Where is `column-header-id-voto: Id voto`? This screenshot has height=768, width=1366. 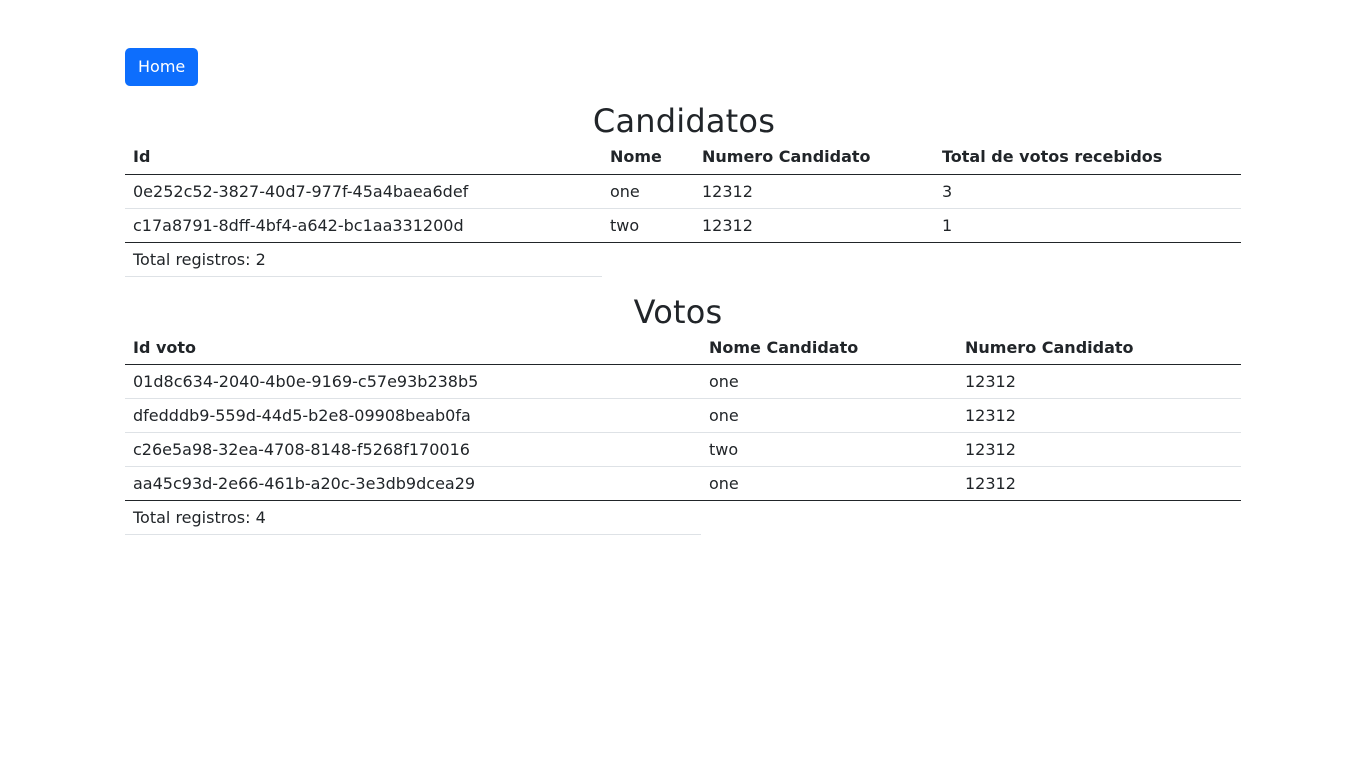 column-header-id-voto: Id voto is located at coordinates (165, 347).